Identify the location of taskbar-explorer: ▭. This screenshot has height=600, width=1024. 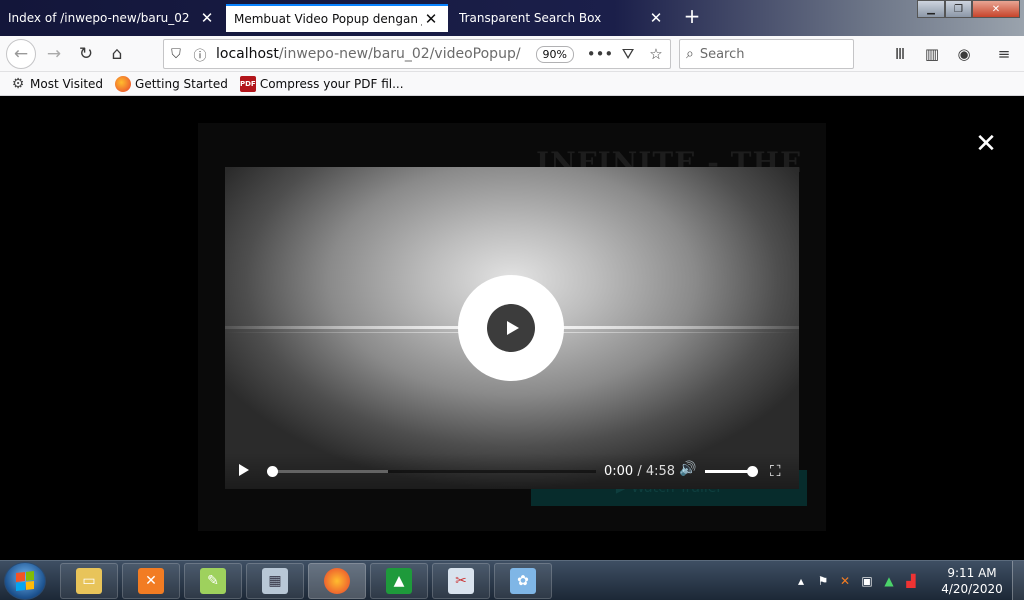
(89, 581).